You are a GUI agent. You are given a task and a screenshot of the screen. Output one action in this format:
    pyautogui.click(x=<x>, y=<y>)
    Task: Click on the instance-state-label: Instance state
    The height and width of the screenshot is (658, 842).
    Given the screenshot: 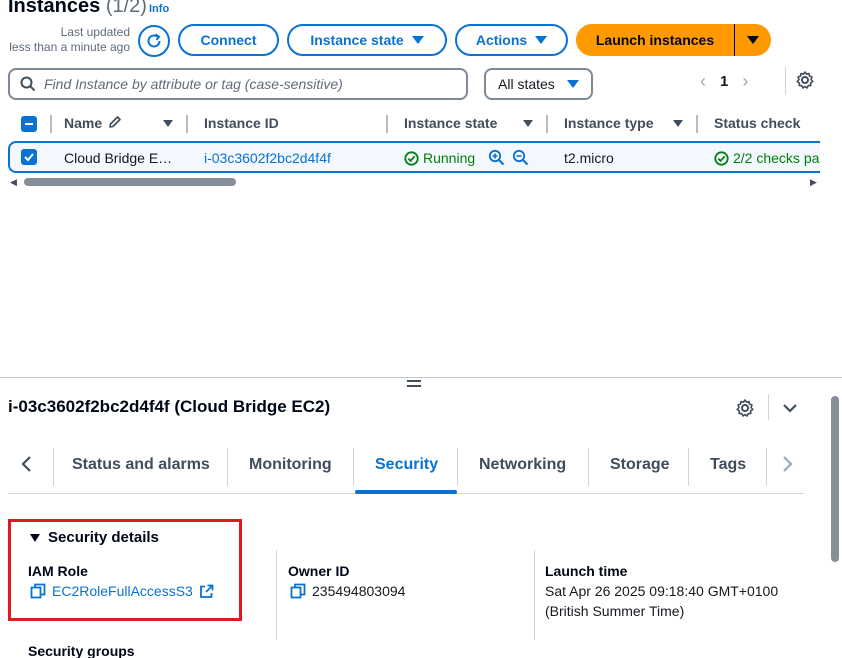 What is the action you would take?
    pyautogui.click(x=357, y=40)
    